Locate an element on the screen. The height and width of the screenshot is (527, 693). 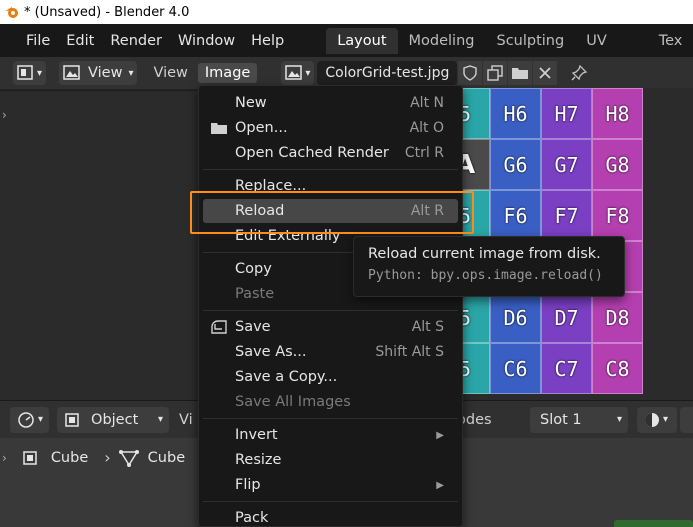
open-image-button is located at coordinates (520, 73).